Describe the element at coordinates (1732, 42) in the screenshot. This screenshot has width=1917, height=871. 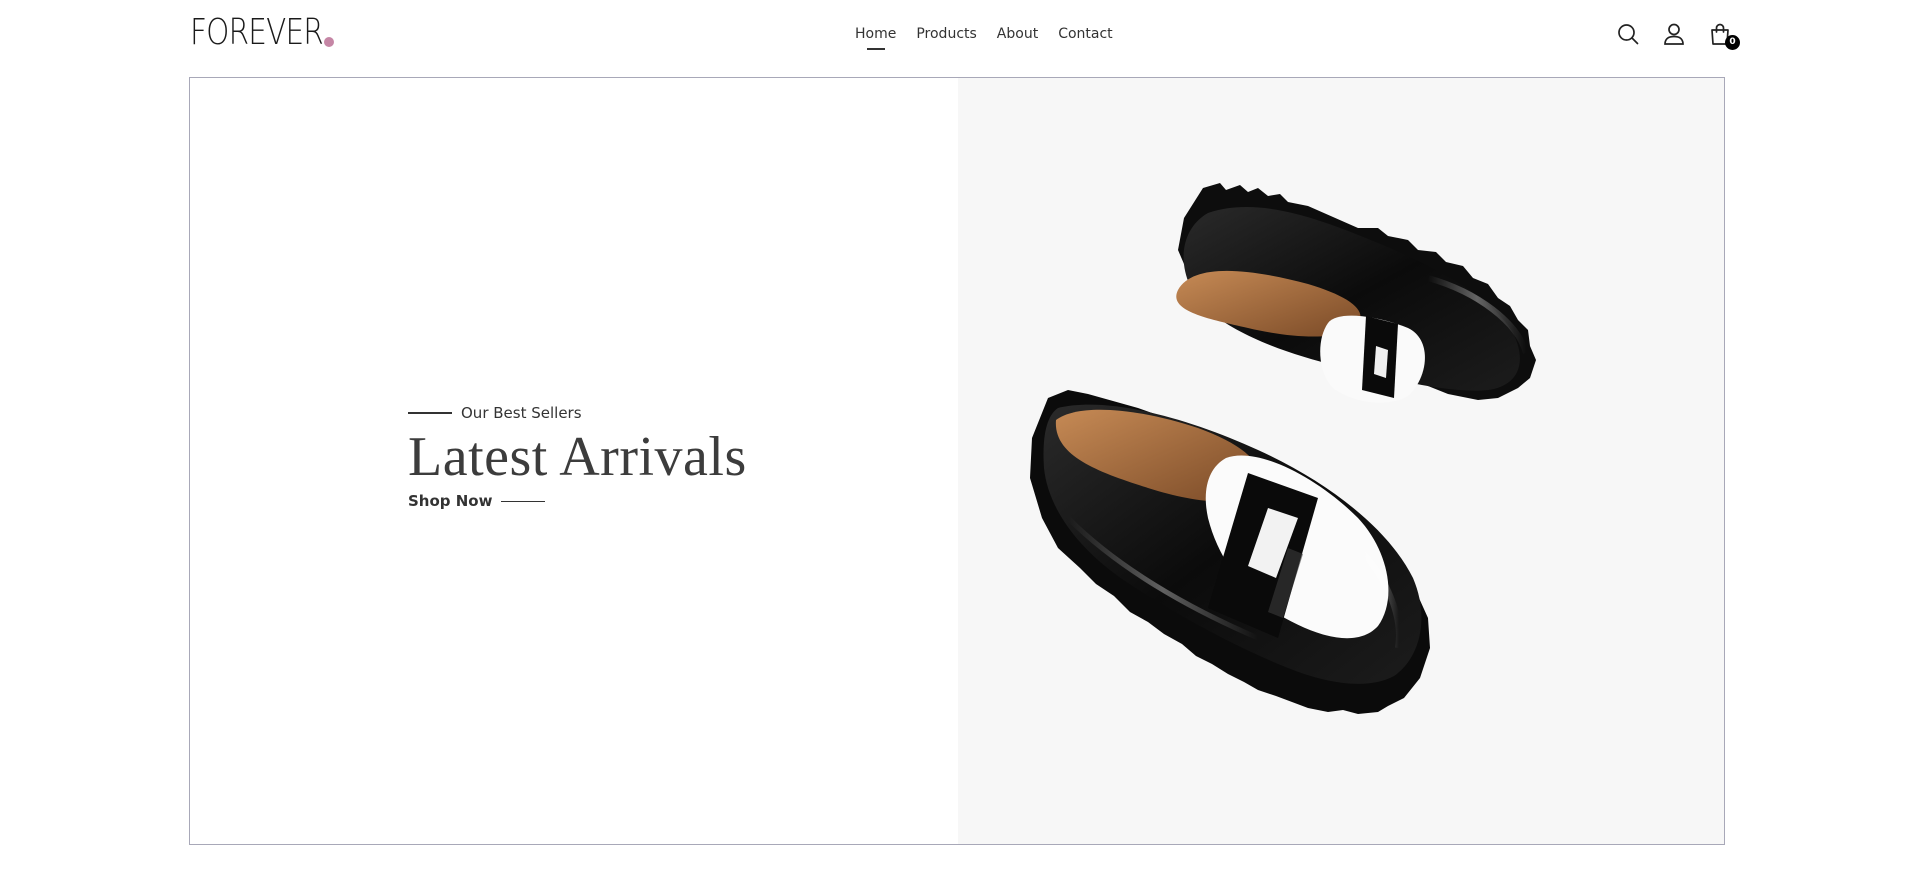
I see `cart-count-badge: 0` at that location.